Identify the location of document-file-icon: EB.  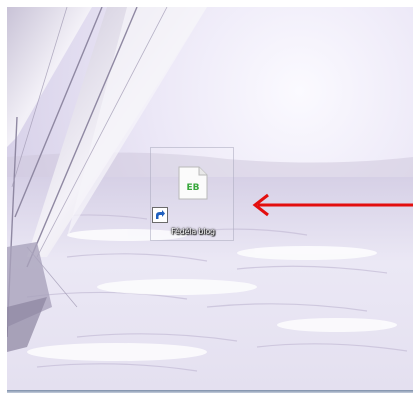
(193, 183).